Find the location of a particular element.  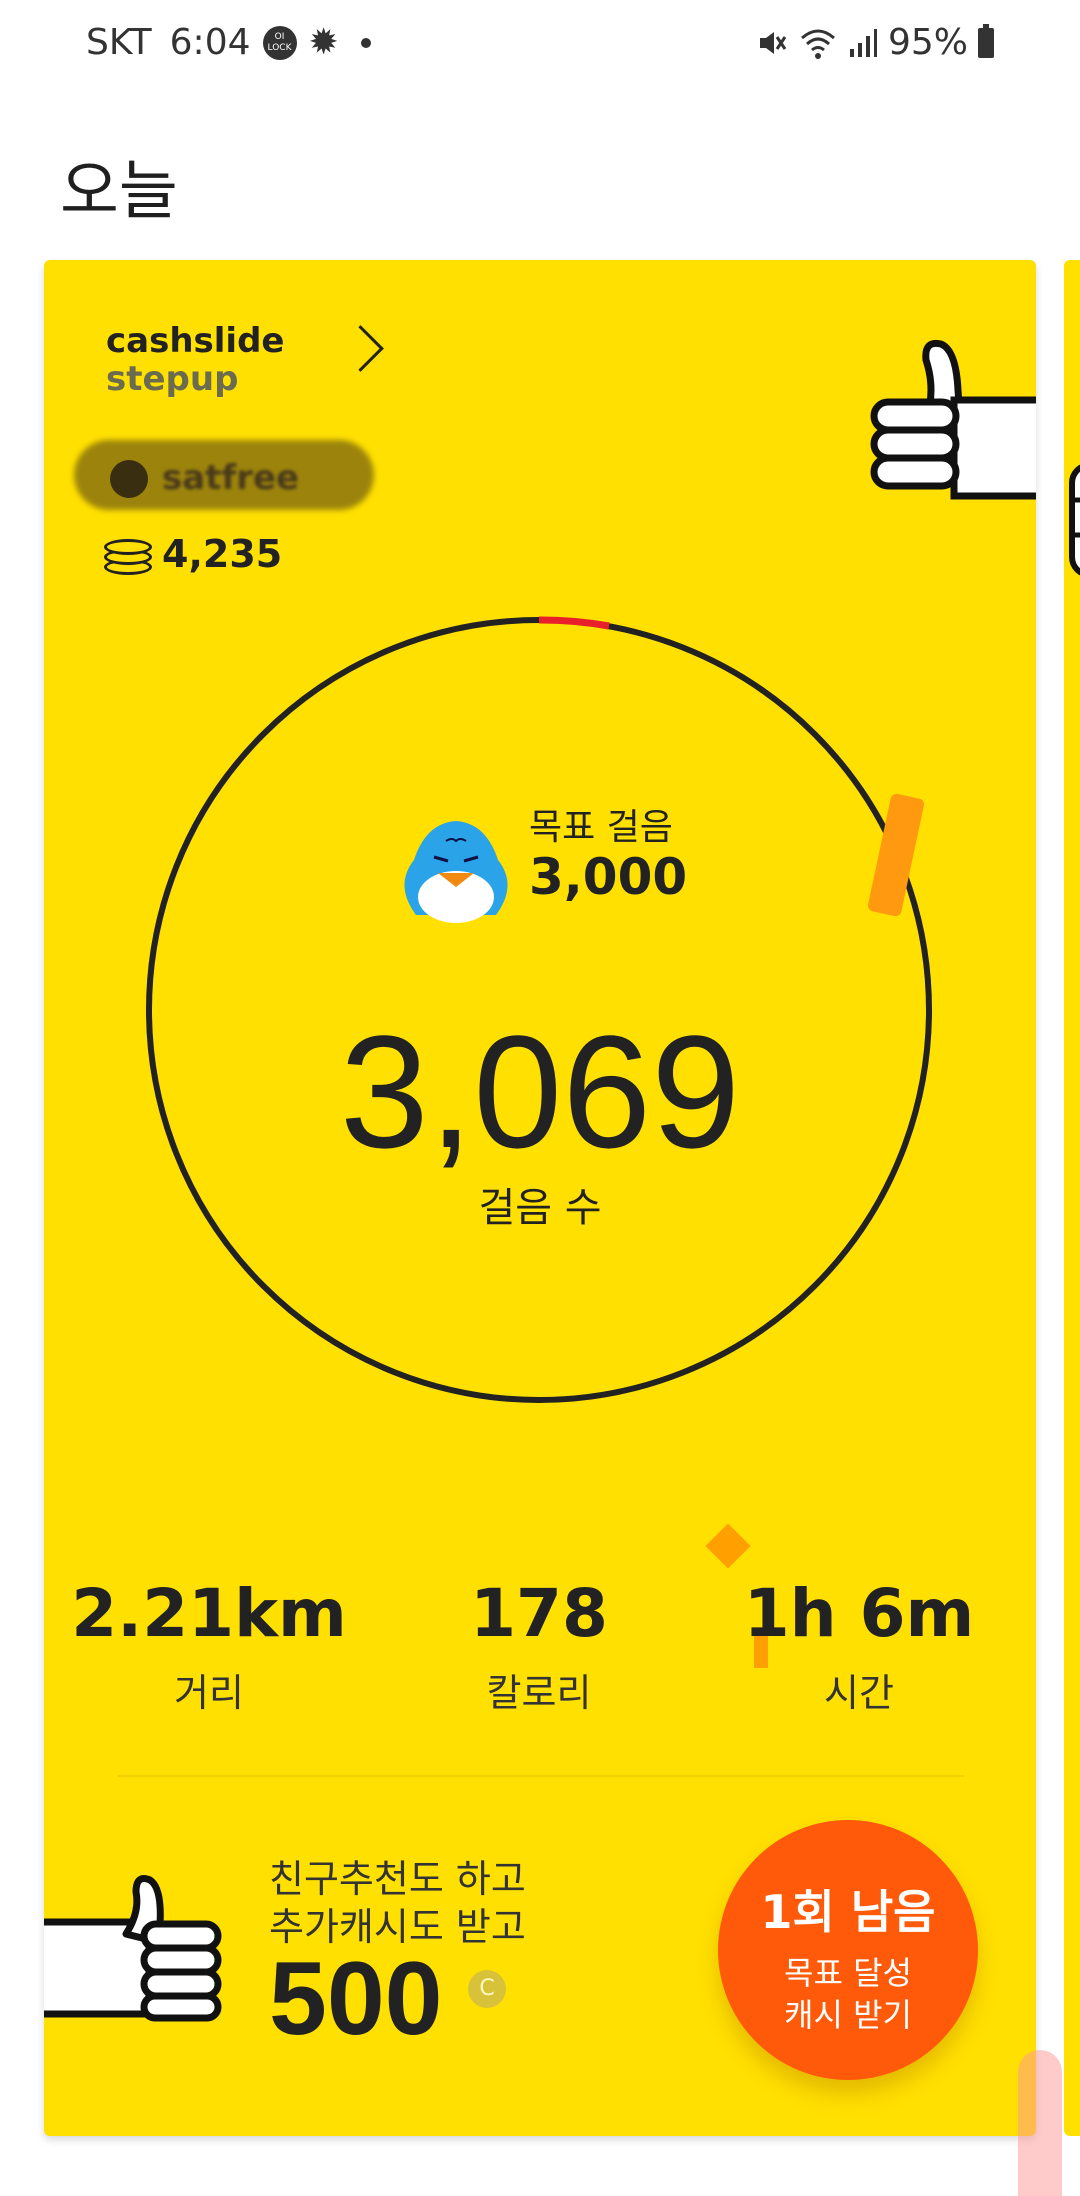

next-card-peek is located at coordinates (1072, 1198).